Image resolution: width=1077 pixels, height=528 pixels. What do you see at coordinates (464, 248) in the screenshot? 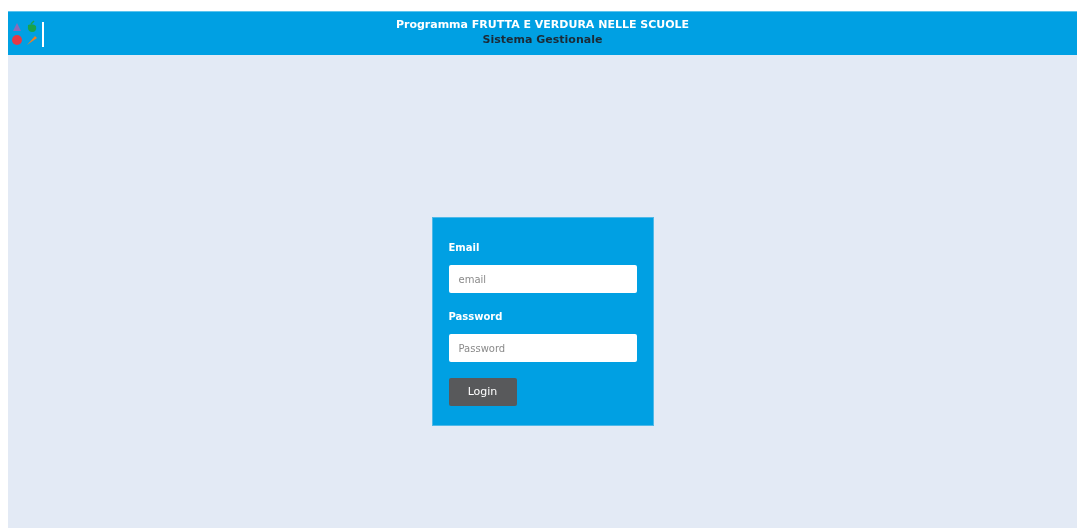
I see `field-label: Email` at bounding box center [464, 248].